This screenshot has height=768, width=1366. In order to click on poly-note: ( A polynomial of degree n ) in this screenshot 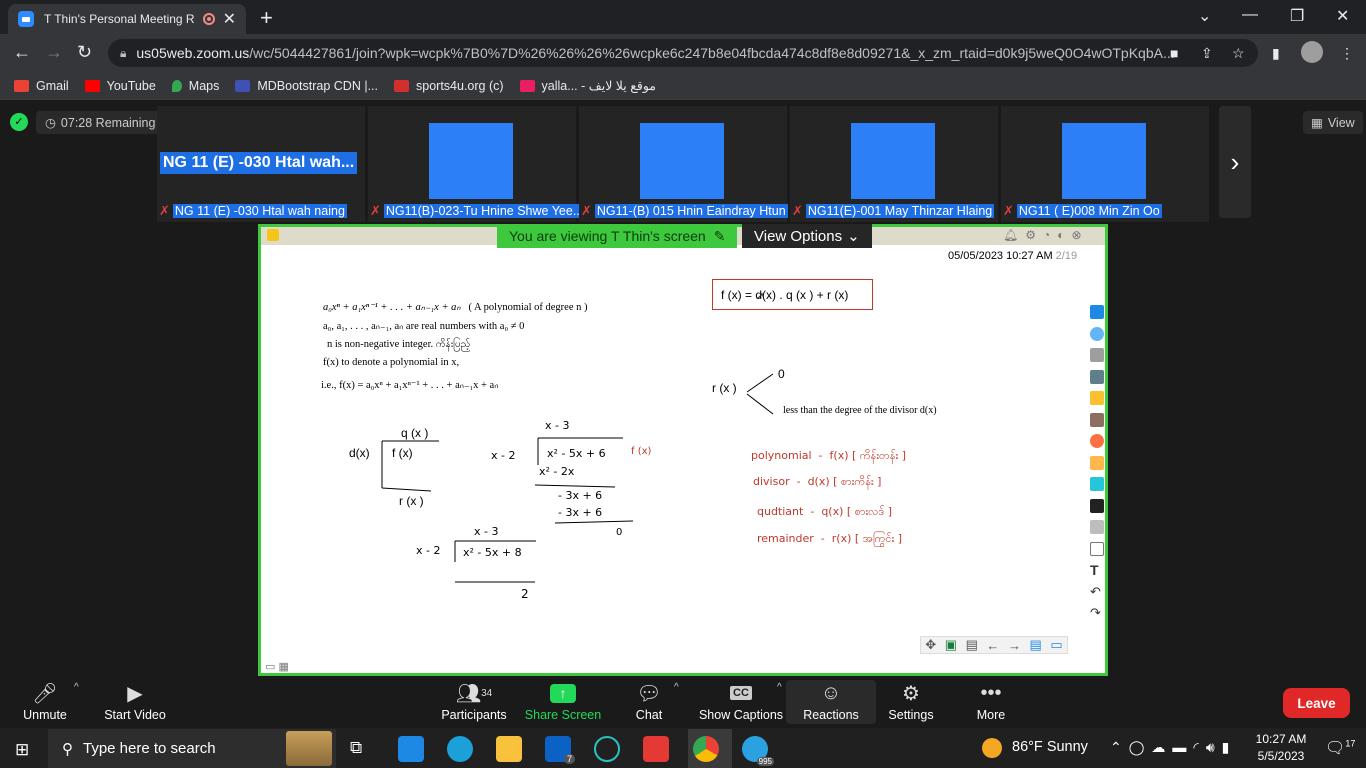, I will do `click(528, 307)`.